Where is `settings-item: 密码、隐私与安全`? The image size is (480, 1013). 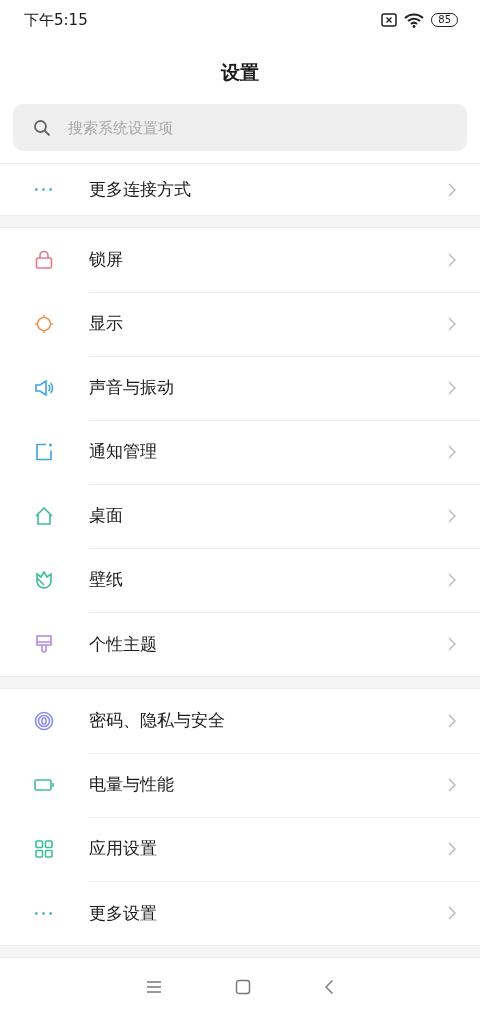 settings-item: 密码、隐私与安全 is located at coordinates (240, 721).